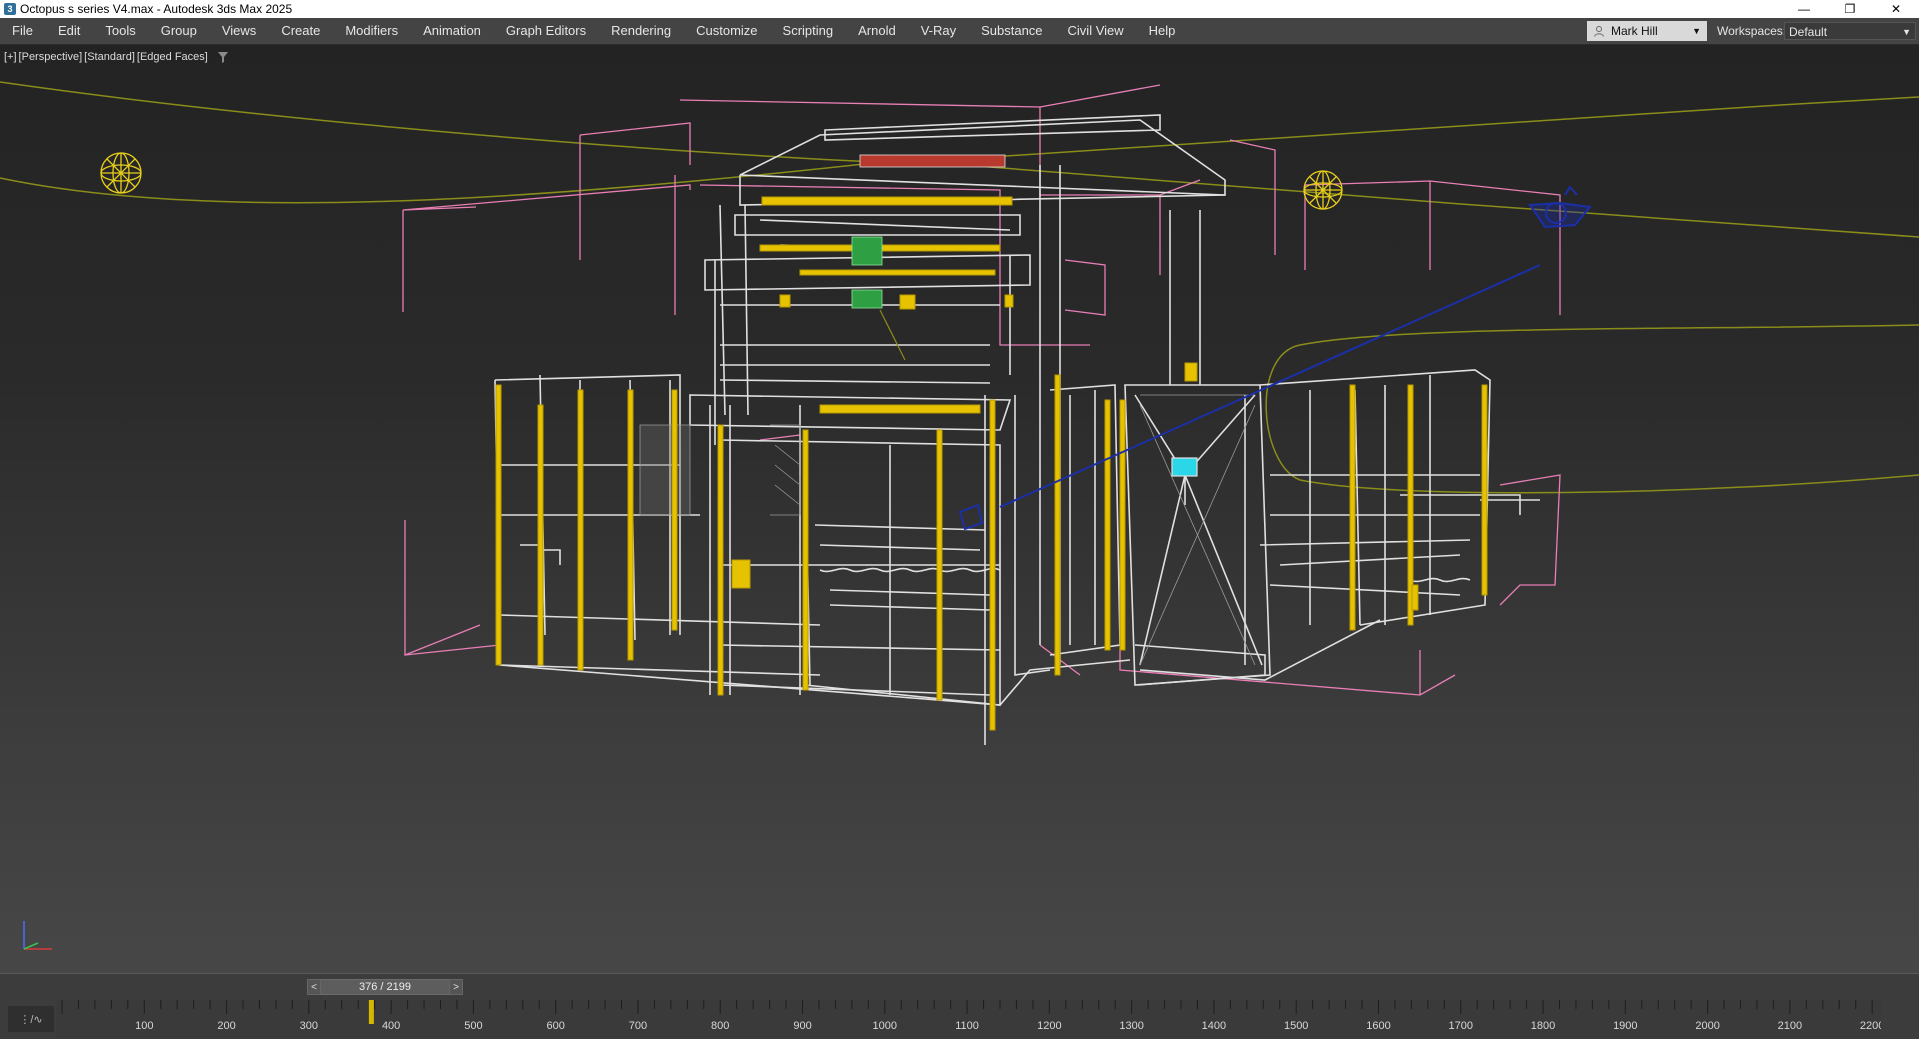 The height and width of the screenshot is (1039, 1919). What do you see at coordinates (1296, 1026) in the screenshot?
I see `timeline-tick-label: 1500` at bounding box center [1296, 1026].